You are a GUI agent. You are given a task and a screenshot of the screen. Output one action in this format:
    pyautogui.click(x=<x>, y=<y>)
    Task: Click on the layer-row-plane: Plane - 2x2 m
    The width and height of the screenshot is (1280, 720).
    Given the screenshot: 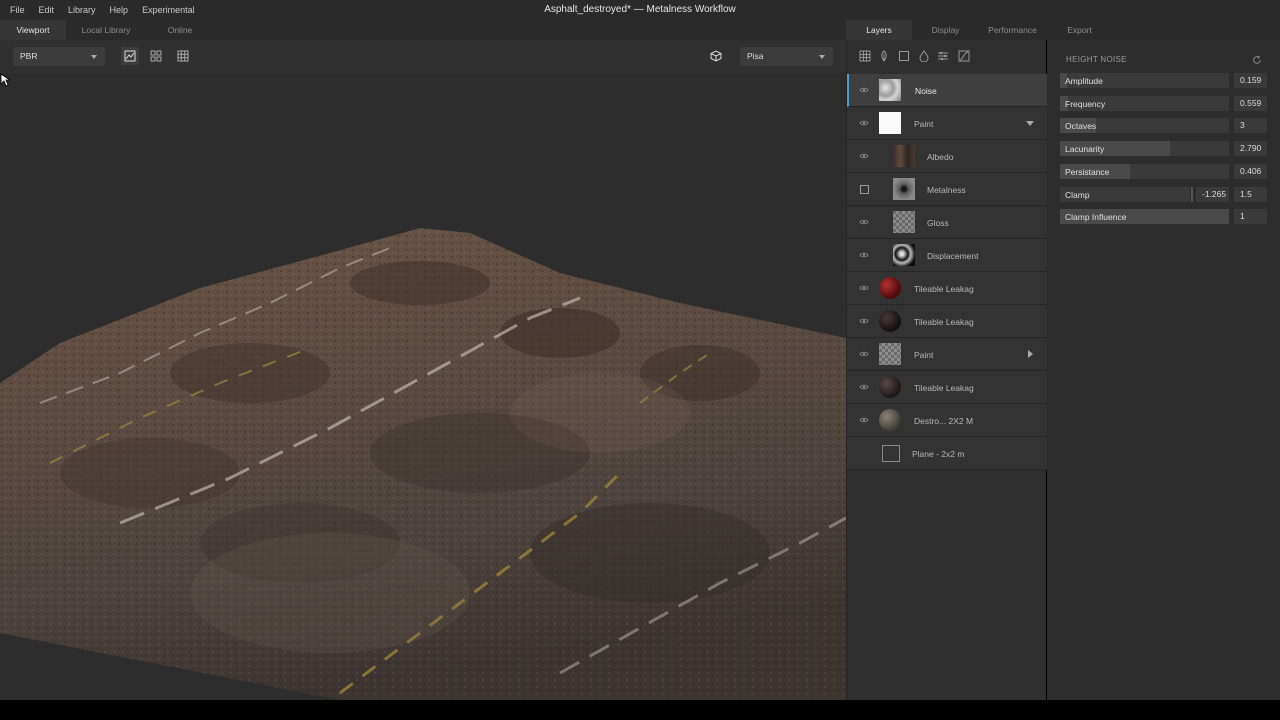 What is the action you would take?
    pyautogui.click(x=947, y=453)
    